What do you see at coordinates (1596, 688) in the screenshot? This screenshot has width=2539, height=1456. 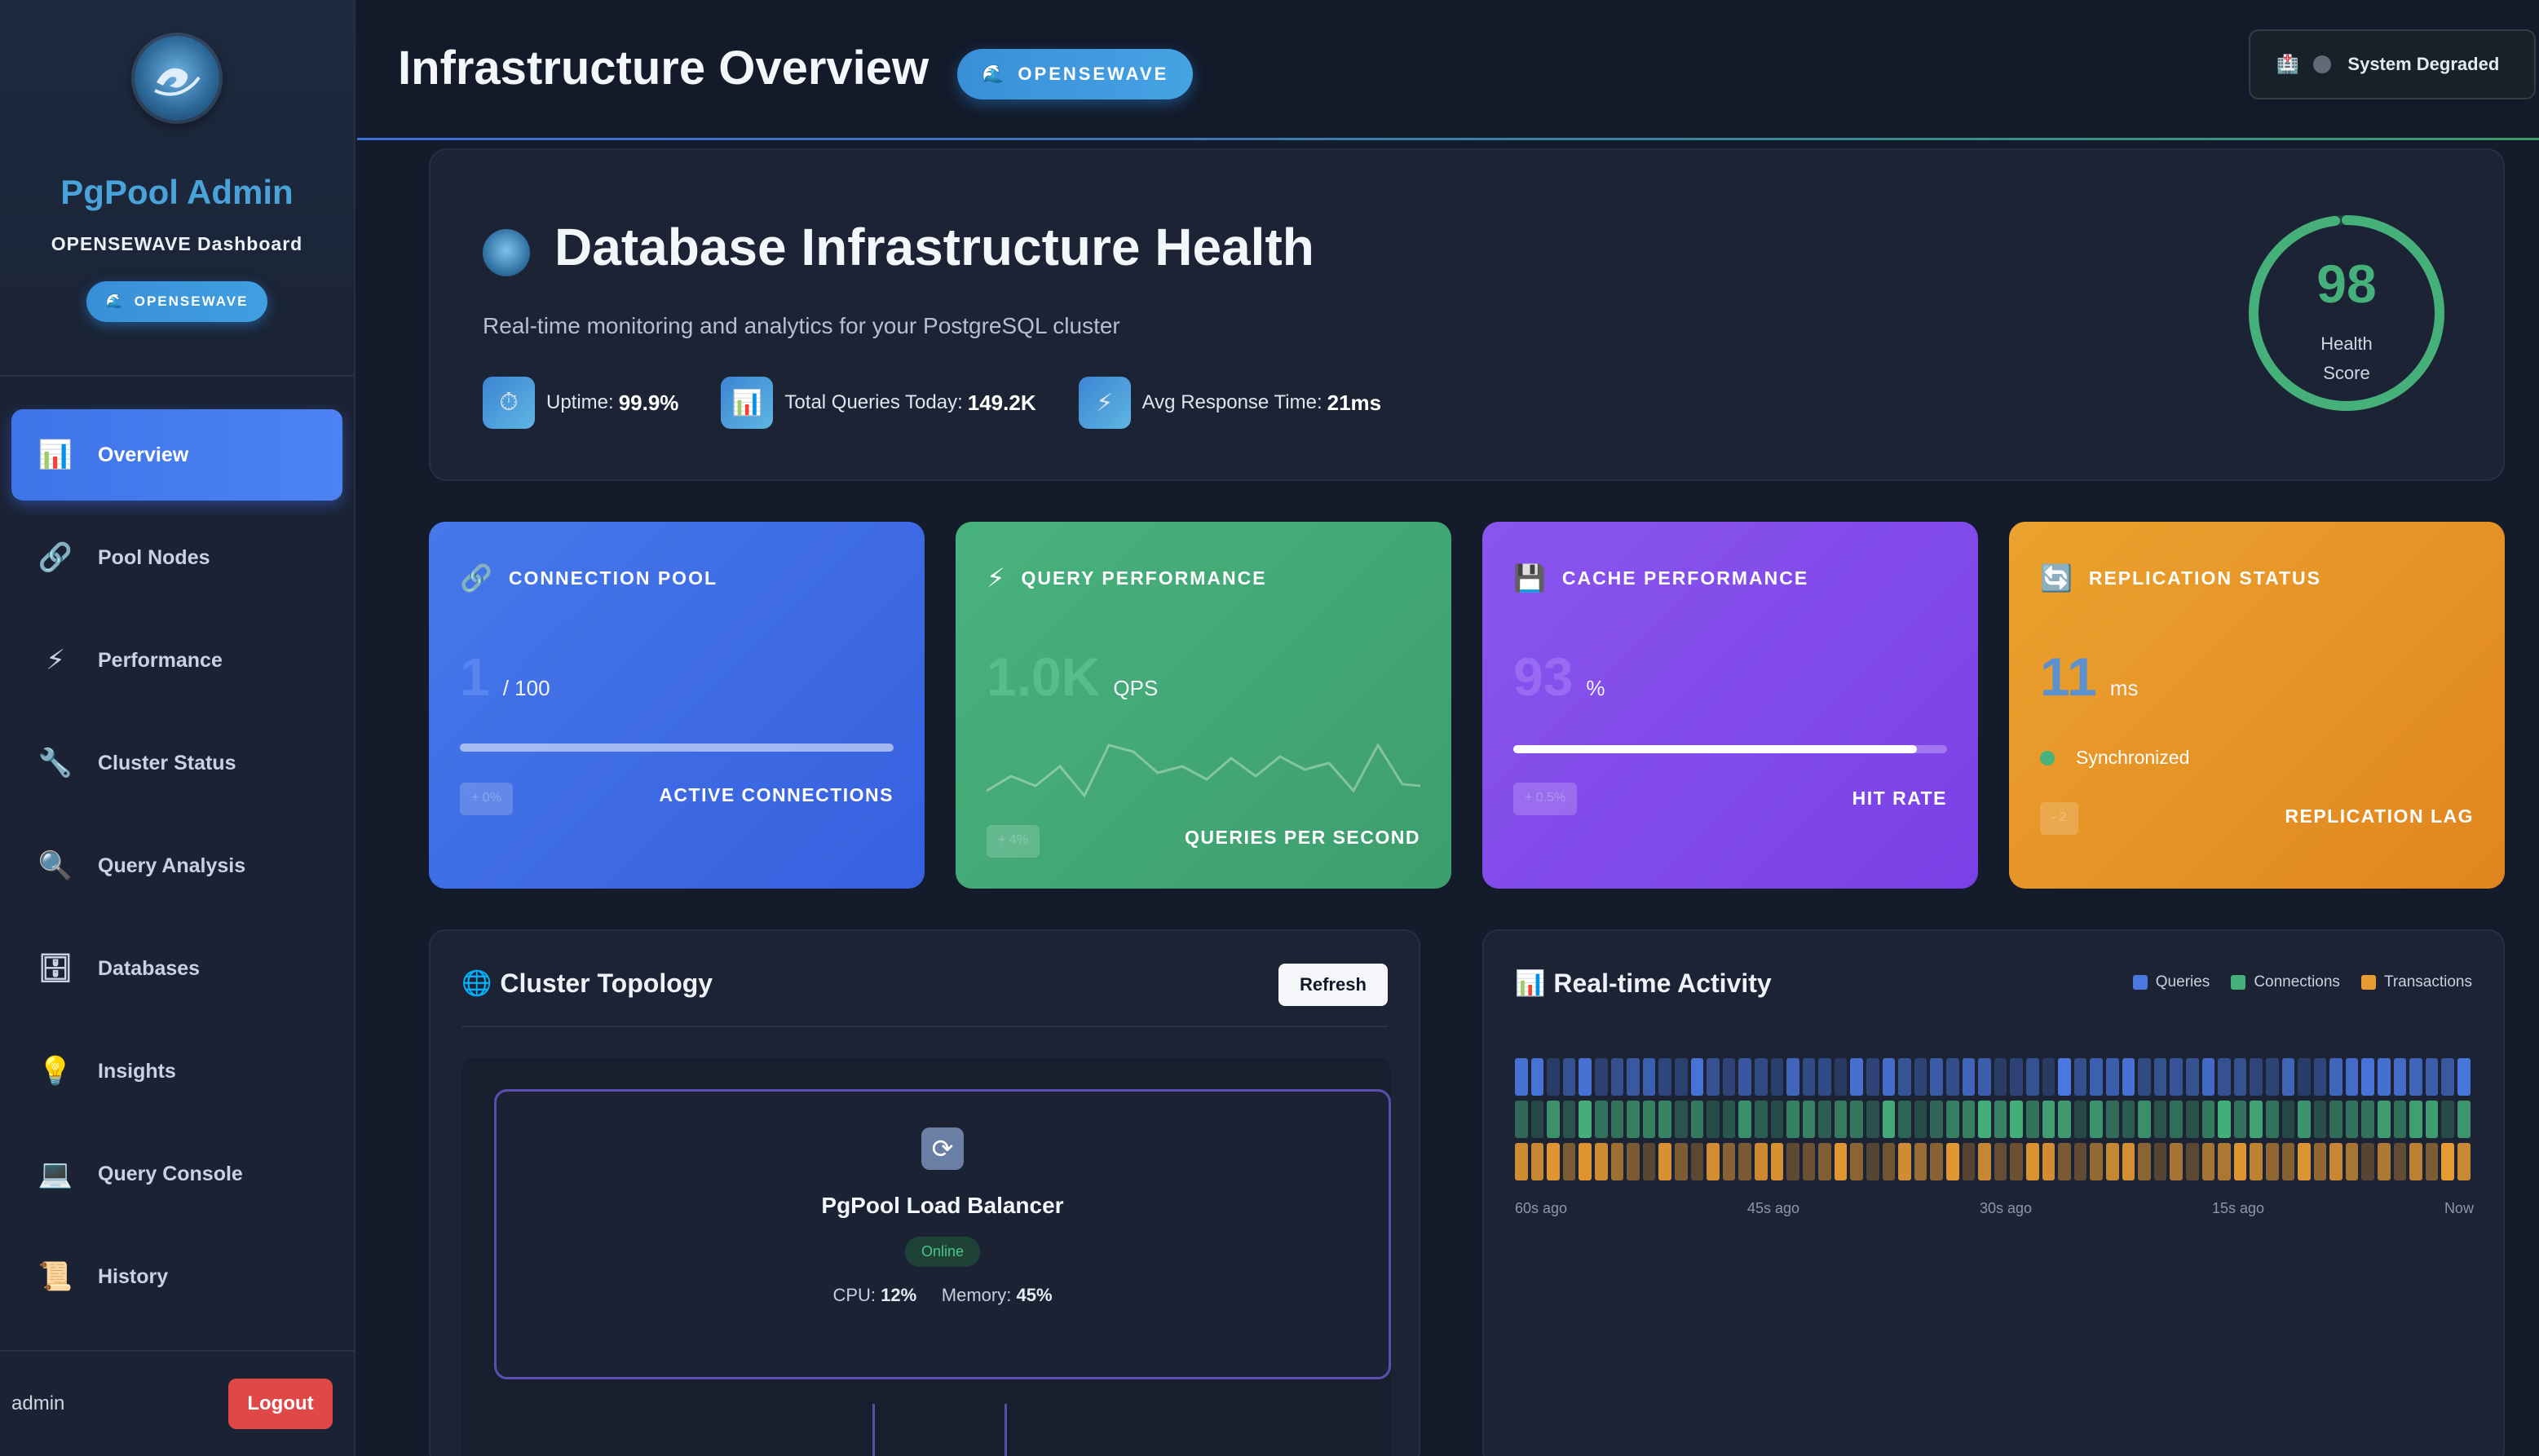 I see `card-unit: %` at bounding box center [1596, 688].